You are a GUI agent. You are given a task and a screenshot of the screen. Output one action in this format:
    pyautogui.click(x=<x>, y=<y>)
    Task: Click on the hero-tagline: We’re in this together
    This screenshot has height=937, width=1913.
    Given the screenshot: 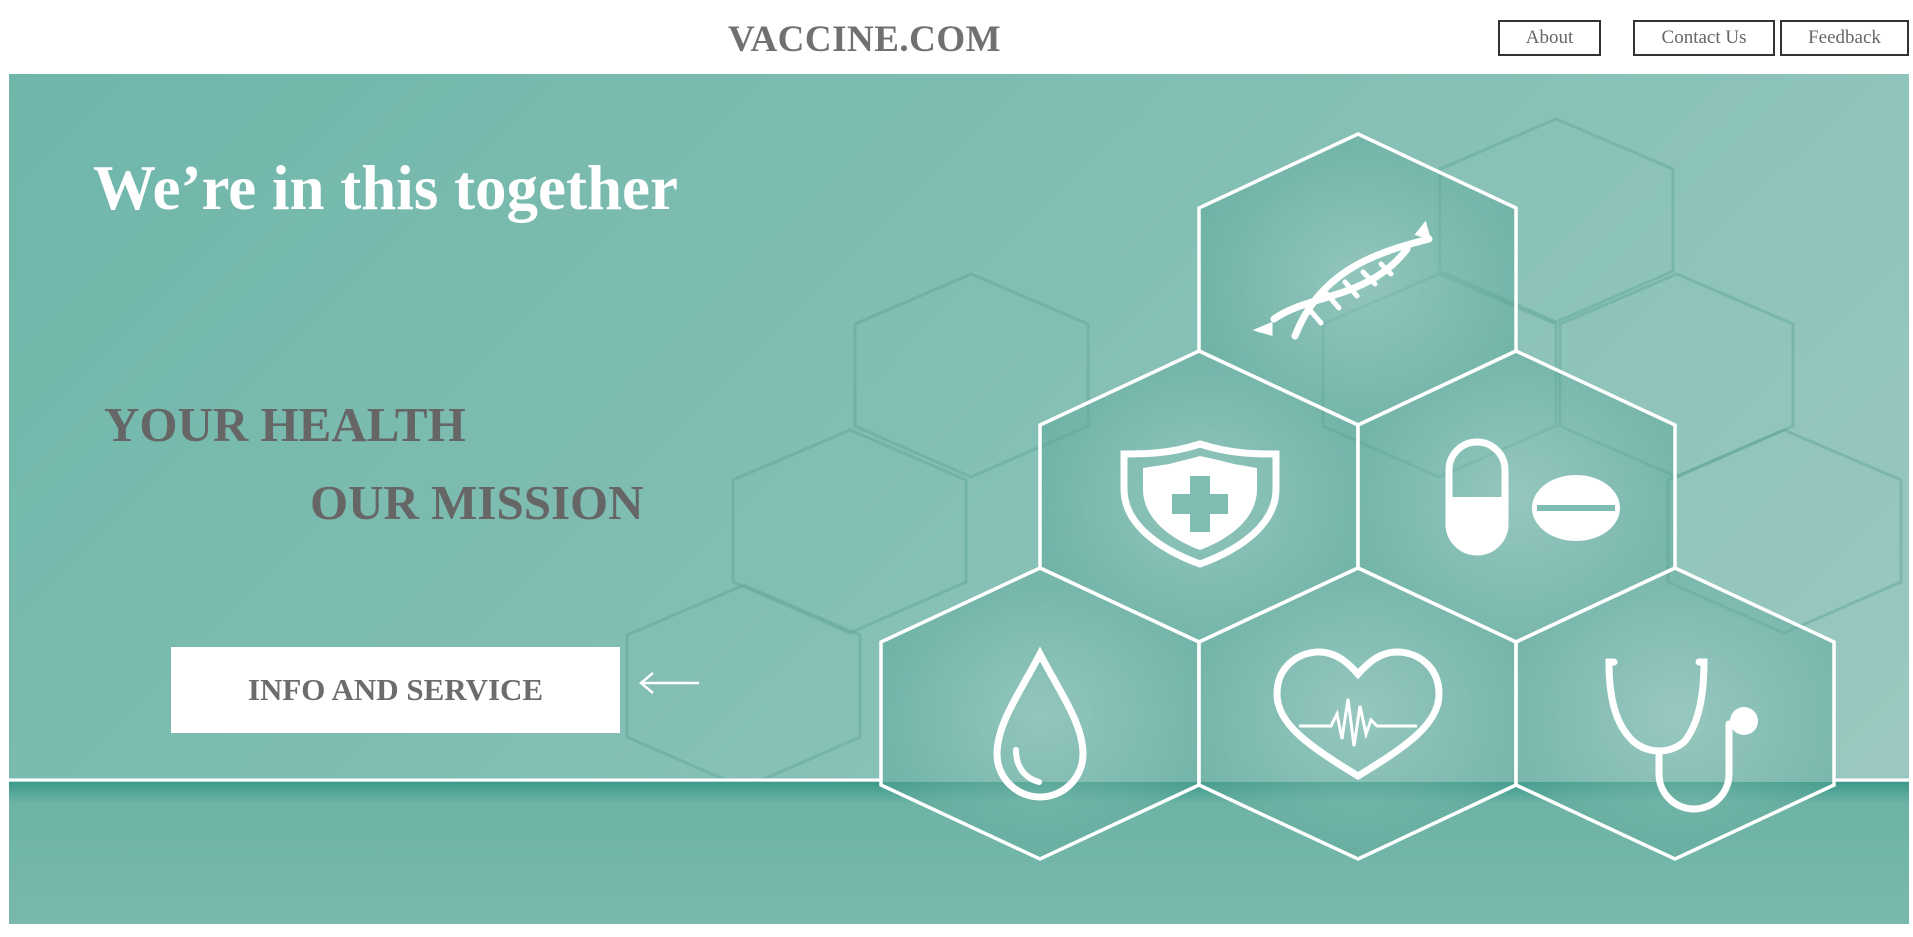 What is the action you would take?
    pyautogui.click(x=385, y=188)
    